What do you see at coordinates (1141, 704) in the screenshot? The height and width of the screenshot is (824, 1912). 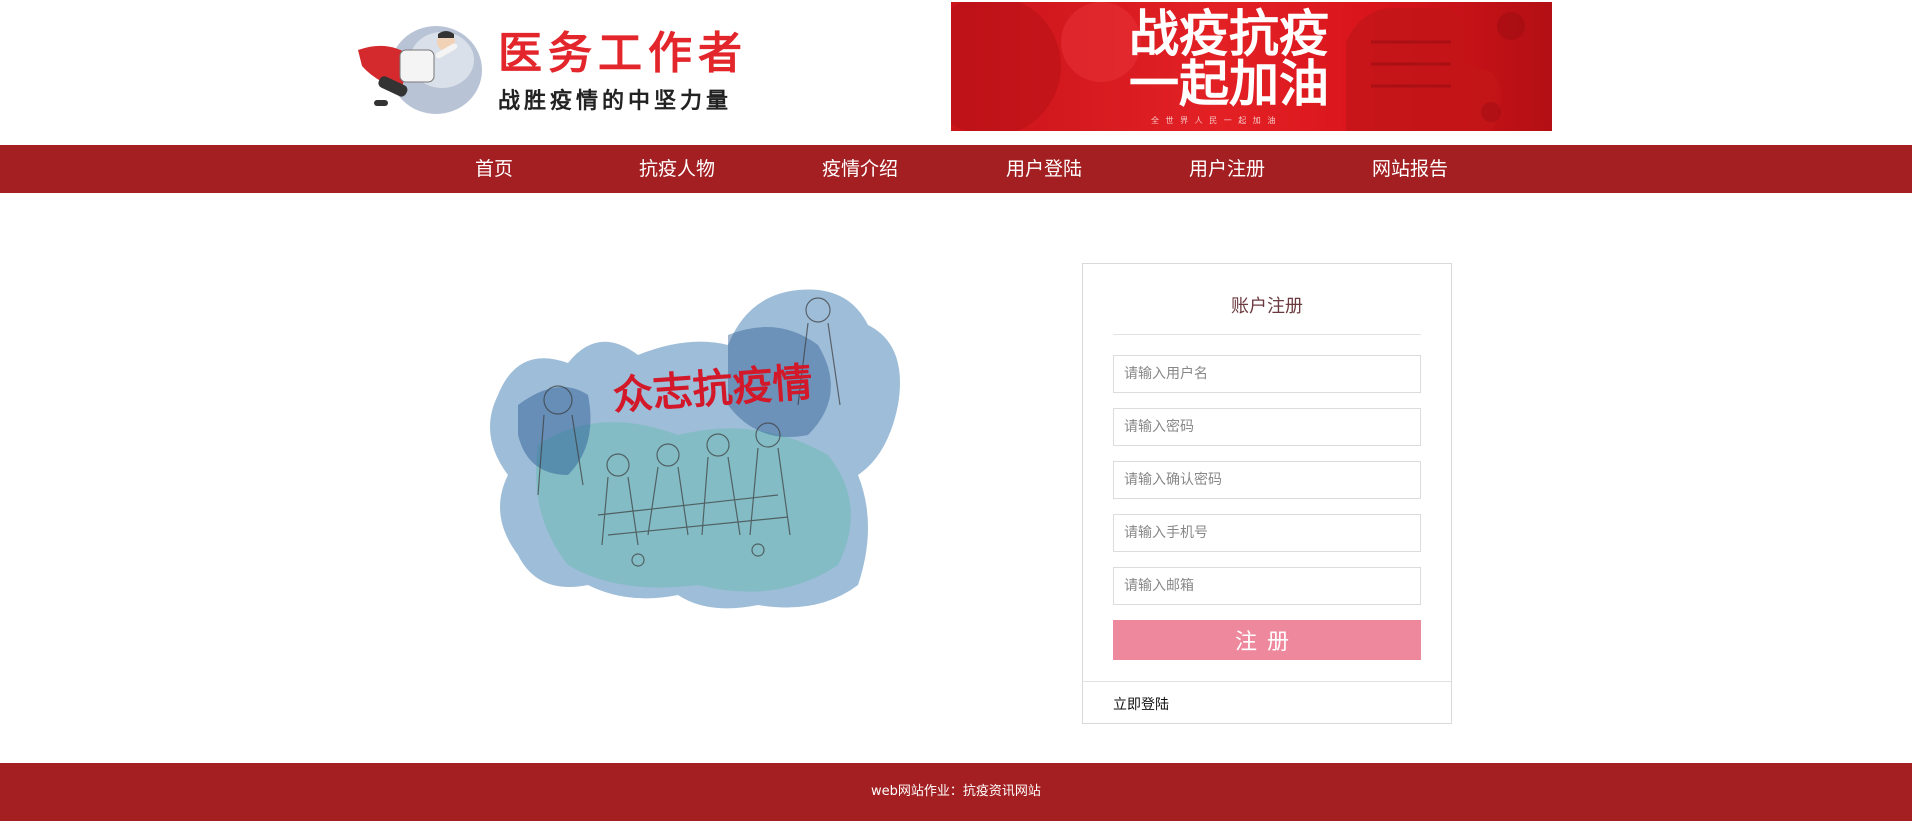 I see `login-now-link: 立即登陆` at bounding box center [1141, 704].